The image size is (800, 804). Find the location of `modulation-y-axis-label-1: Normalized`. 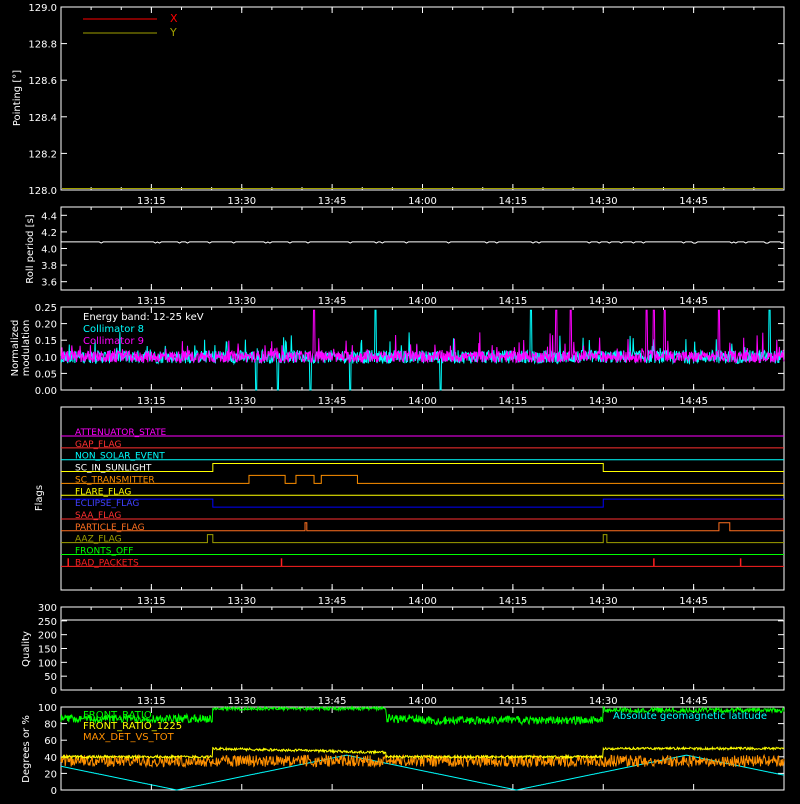

modulation-y-axis-label-1: Normalized is located at coordinates (15, 348).